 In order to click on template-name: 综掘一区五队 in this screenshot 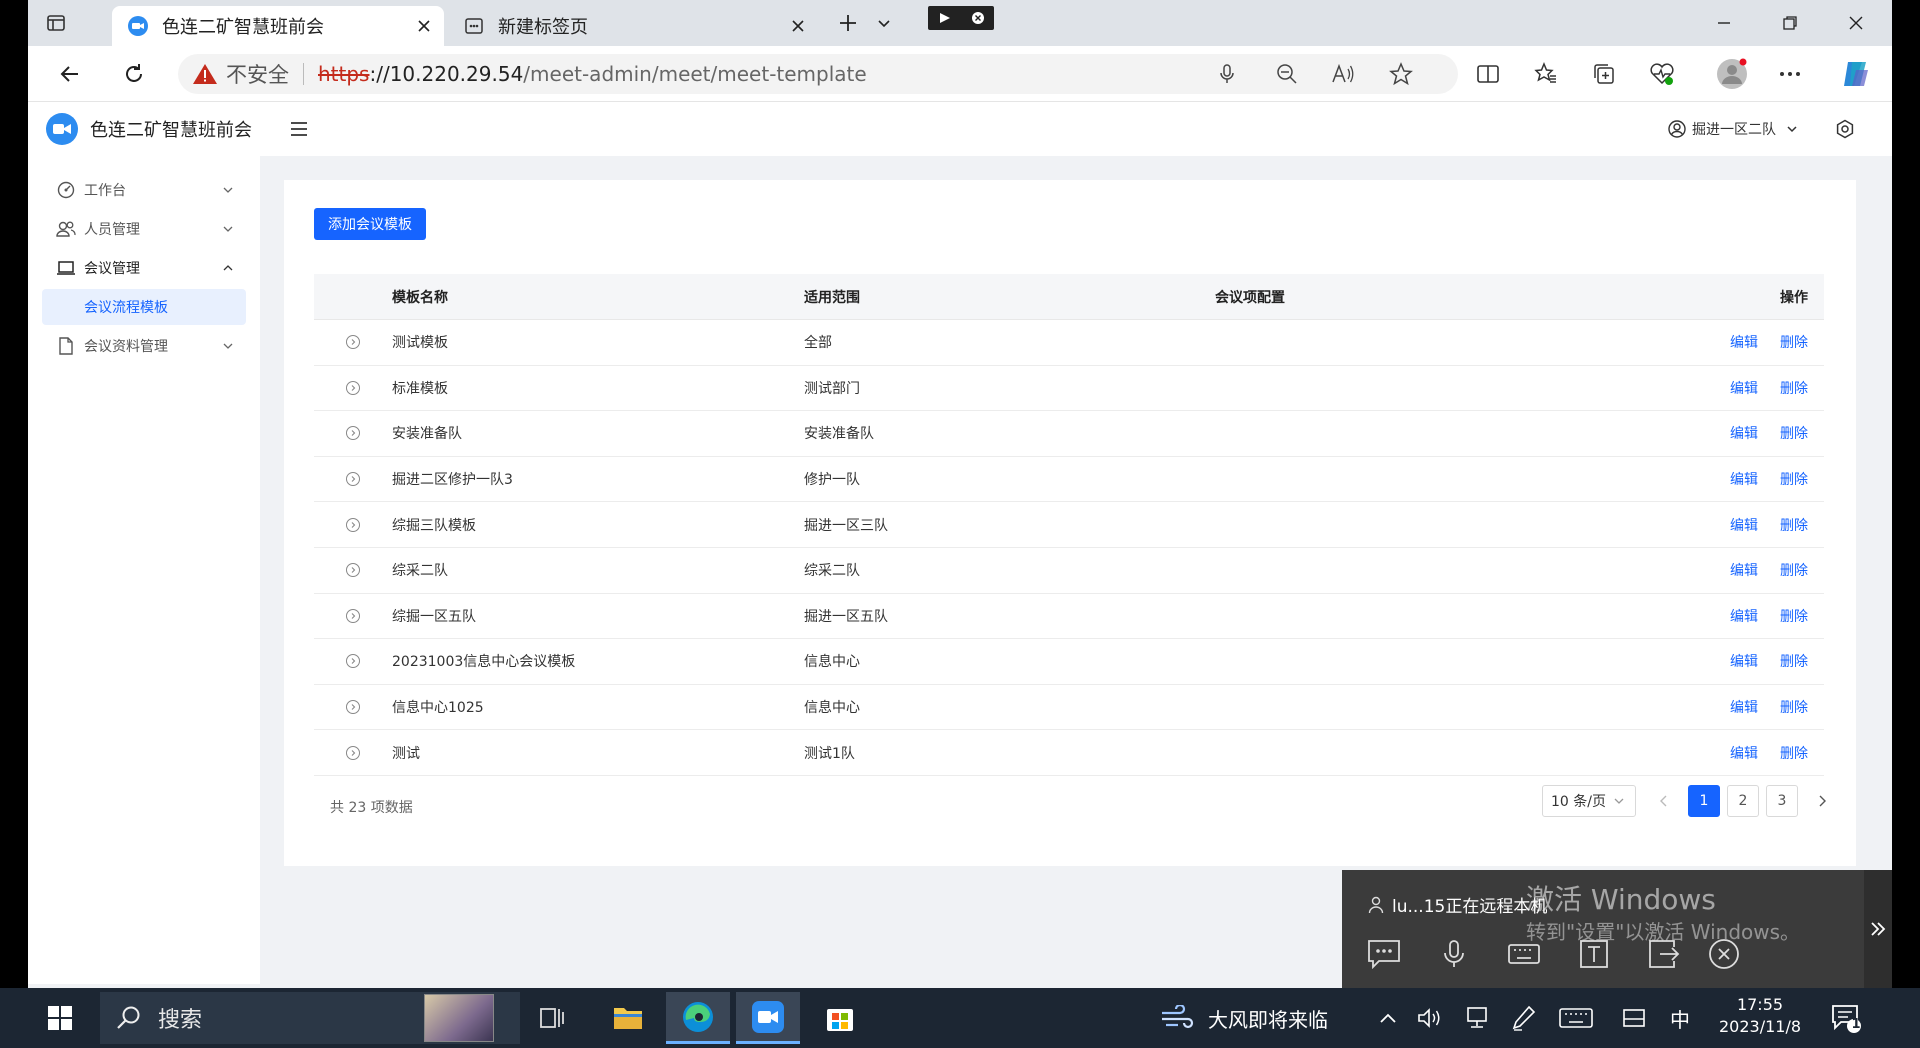, I will do `click(434, 616)`.